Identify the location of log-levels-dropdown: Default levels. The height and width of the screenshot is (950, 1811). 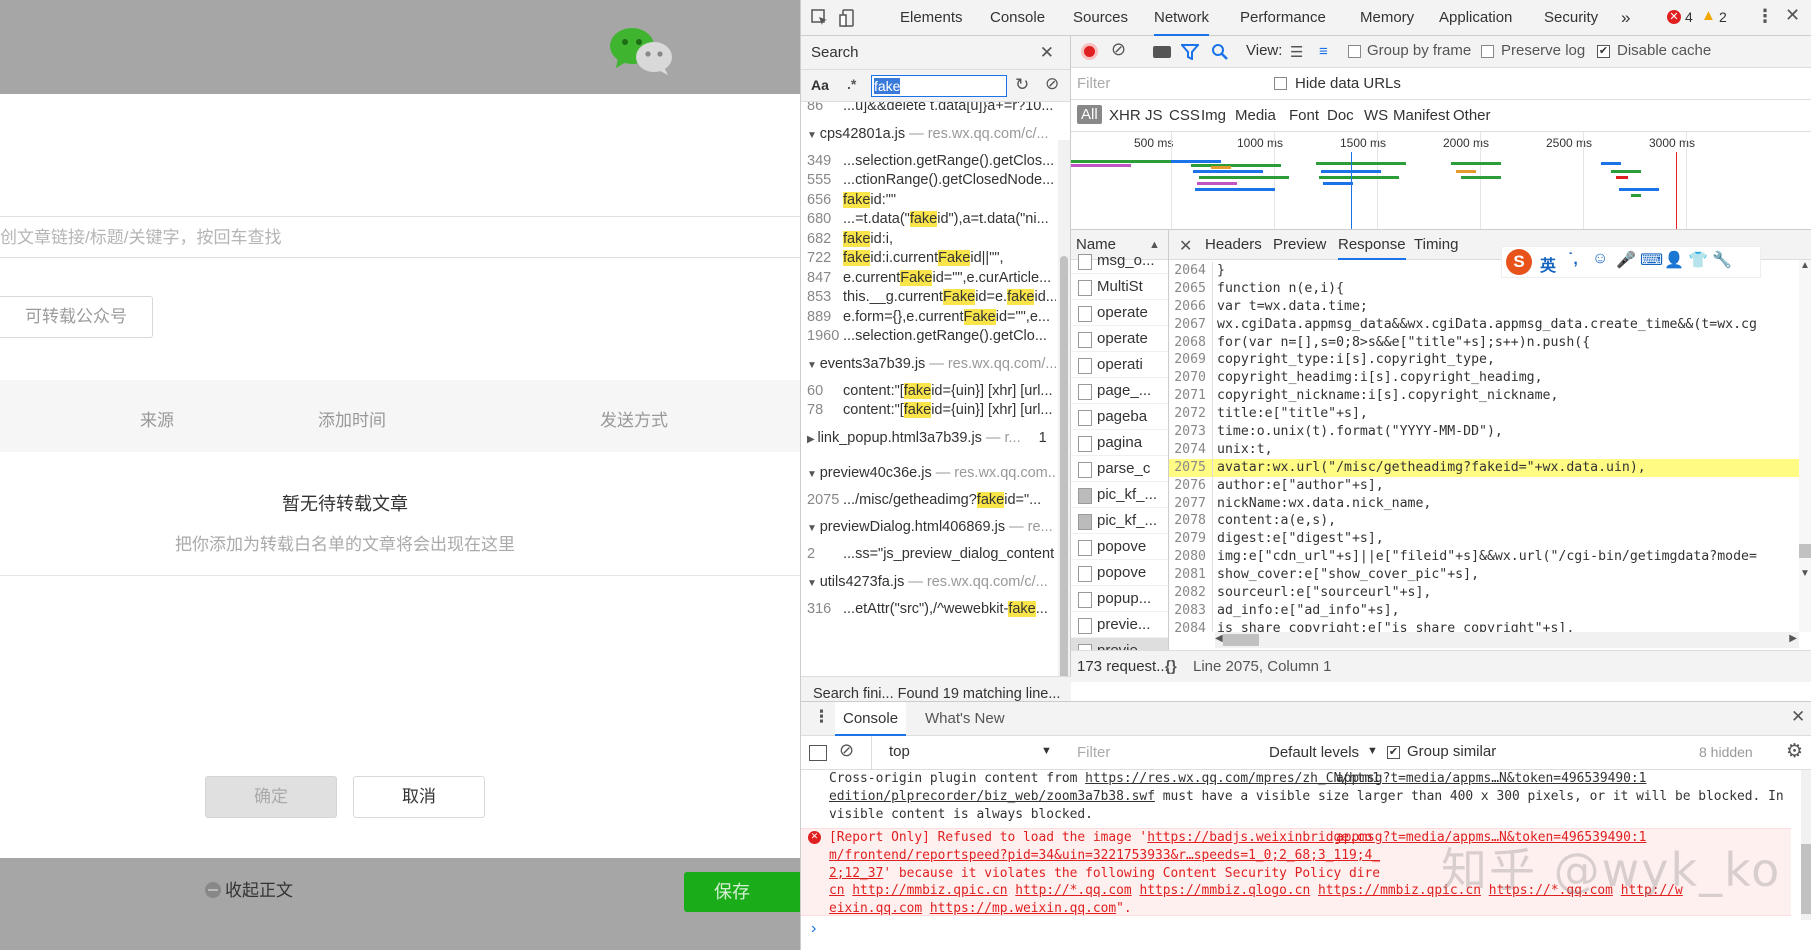
(1314, 752).